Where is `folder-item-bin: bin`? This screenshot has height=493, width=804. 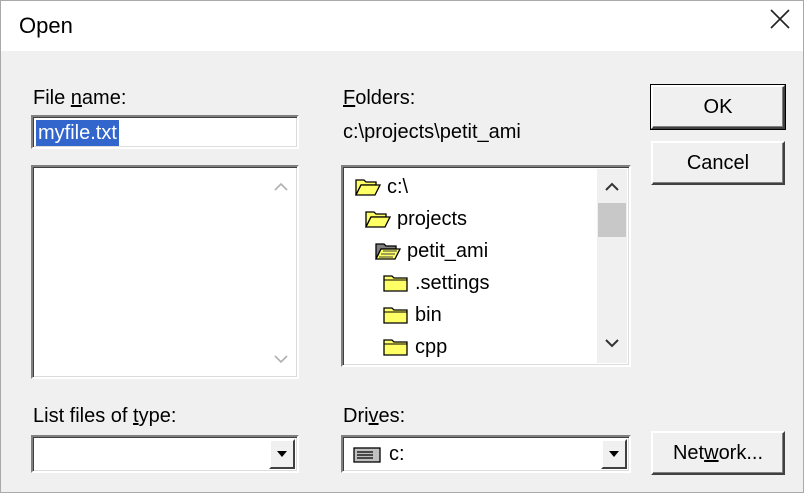 folder-item-bin: bin is located at coordinates (412, 315).